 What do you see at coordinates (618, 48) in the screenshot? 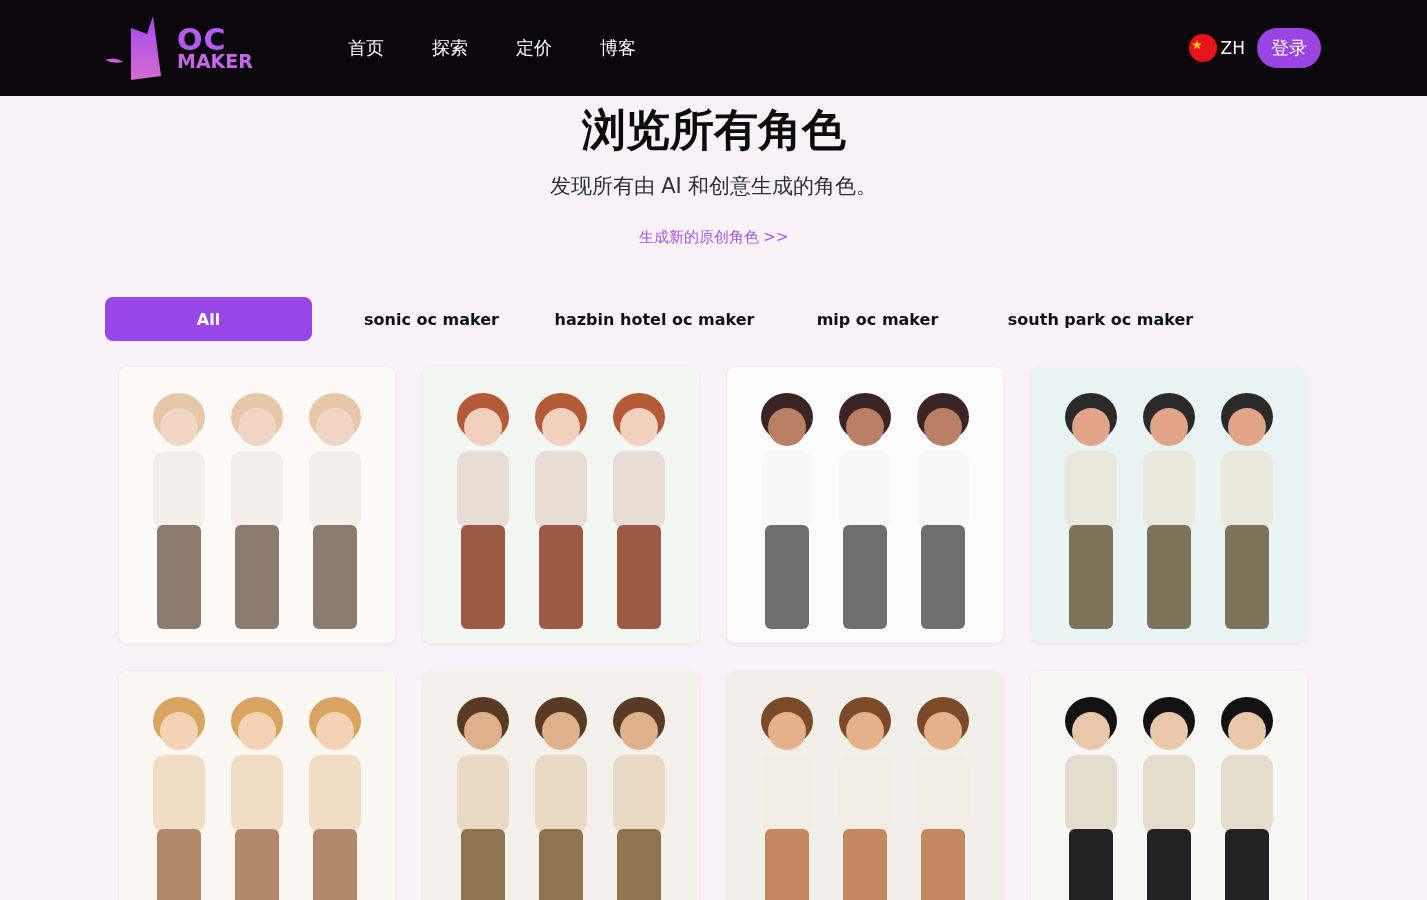
I see `nav-link: 博客` at bounding box center [618, 48].